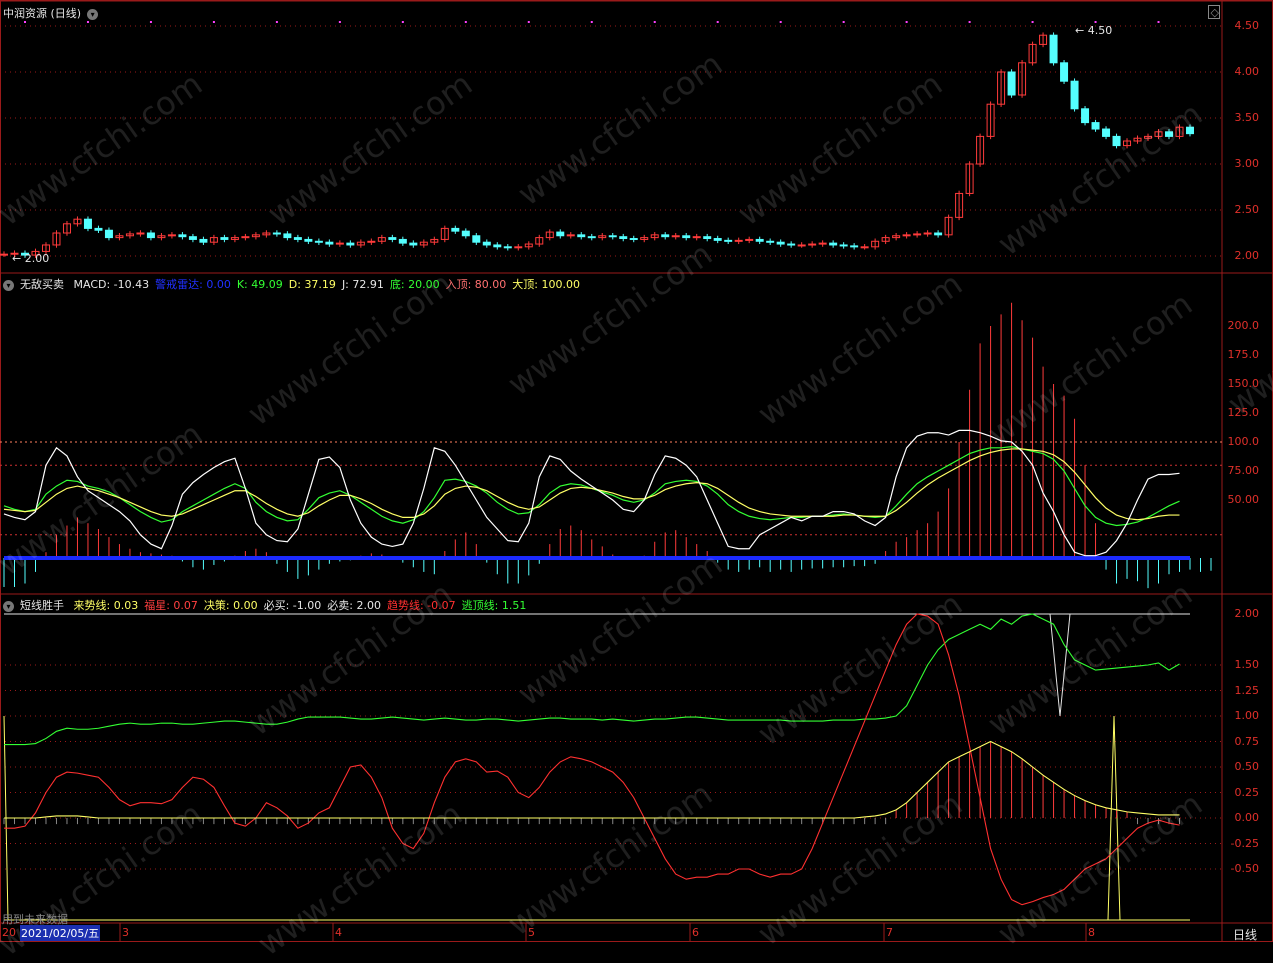 This screenshot has width=1273, height=963. What do you see at coordinates (476, 284) in the screenshot?
I see `indicator1-value: 入顶: 80.00` at bounding box center [476, 284].